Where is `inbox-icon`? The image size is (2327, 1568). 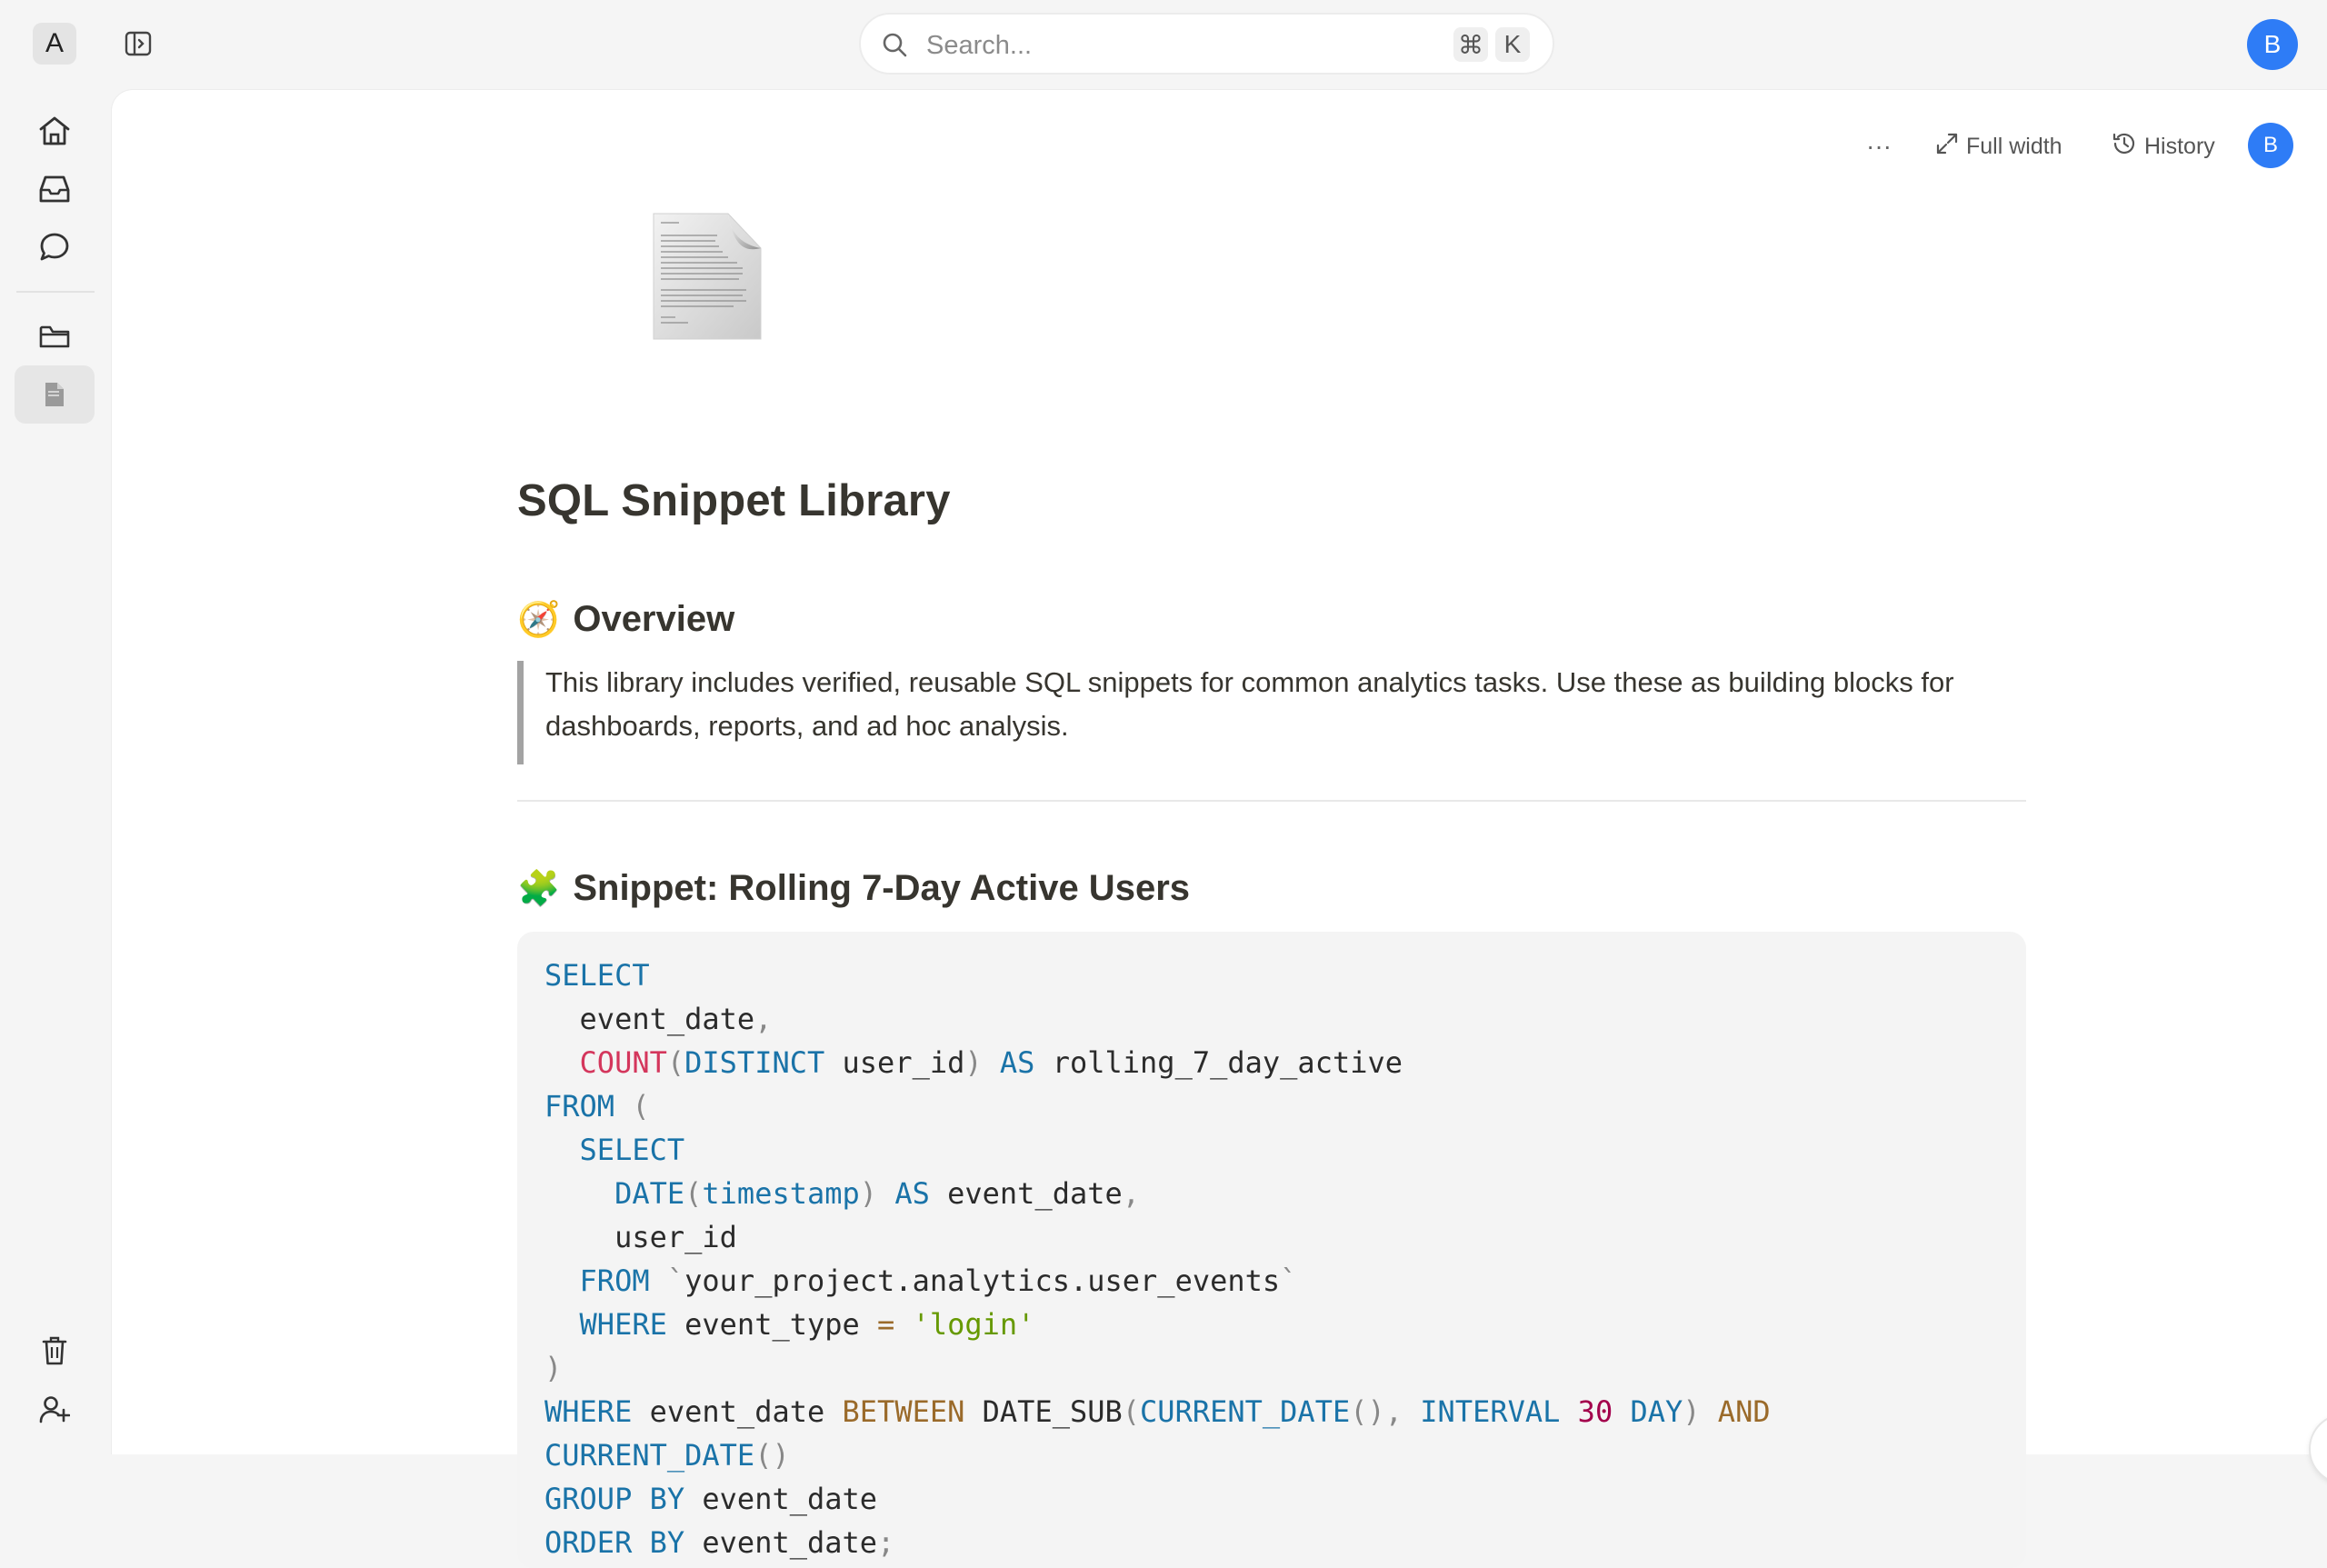 inbox-icon is located at coordinates (55, 189).